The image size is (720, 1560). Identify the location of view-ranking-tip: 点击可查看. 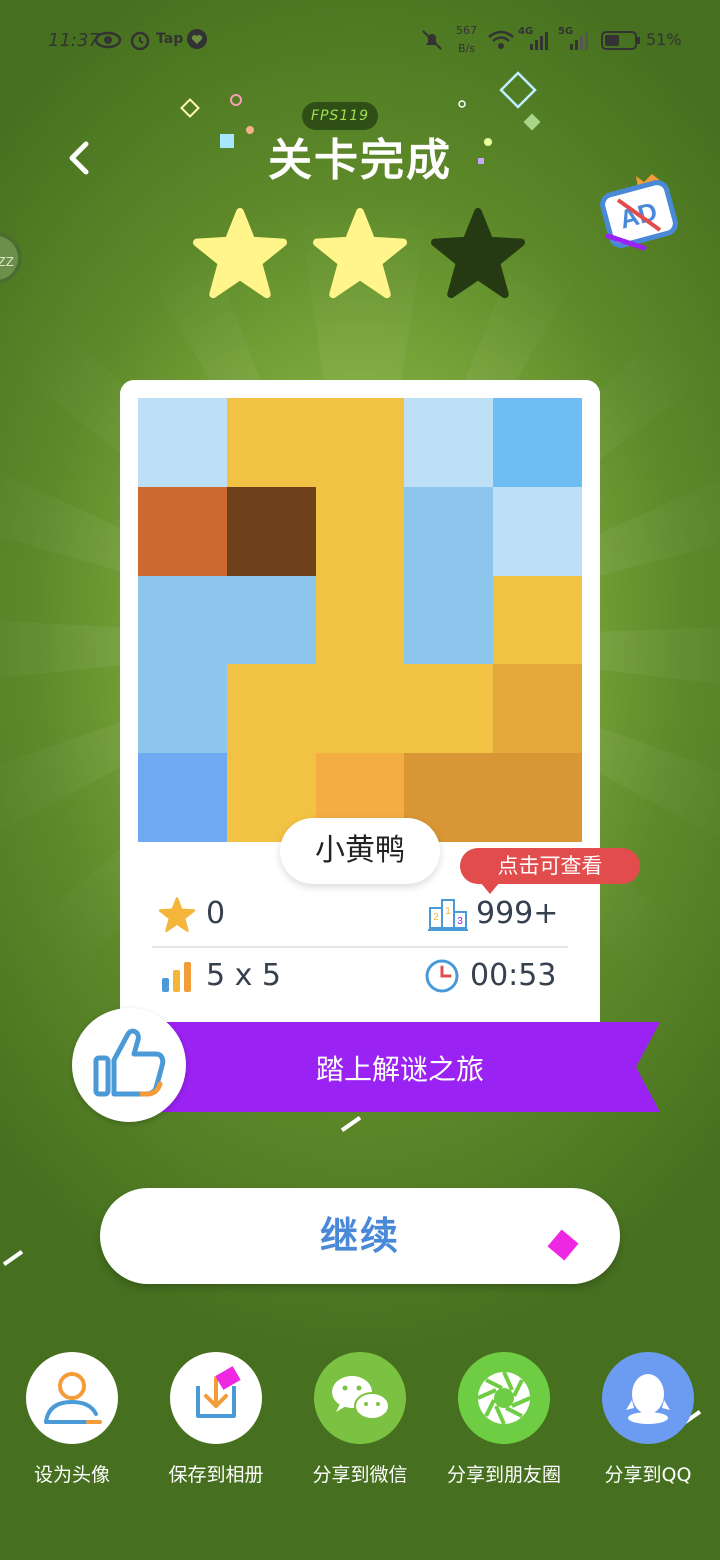
(550, 866).